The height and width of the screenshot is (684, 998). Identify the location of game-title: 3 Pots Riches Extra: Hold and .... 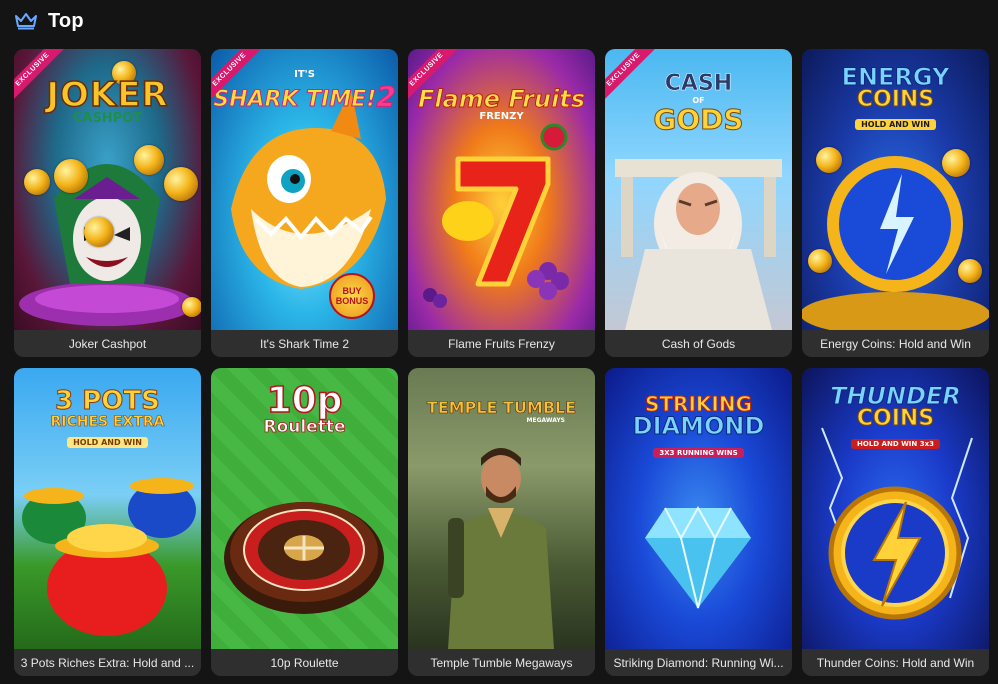
(107, 662).